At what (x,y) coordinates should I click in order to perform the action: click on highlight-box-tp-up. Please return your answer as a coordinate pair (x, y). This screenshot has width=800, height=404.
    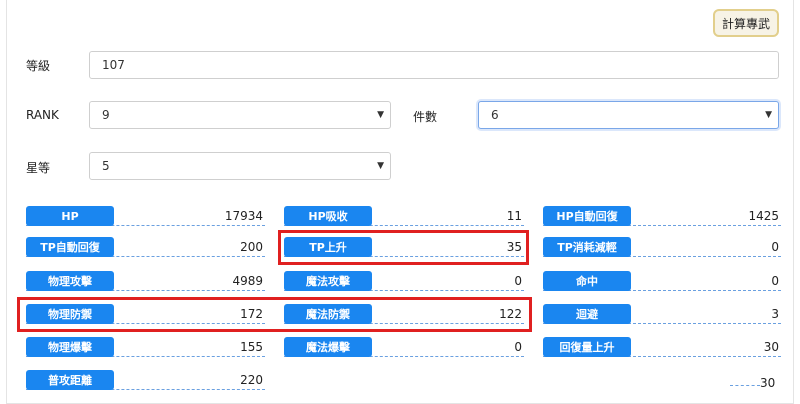
    Looking at the image, I should click on (403, 247).